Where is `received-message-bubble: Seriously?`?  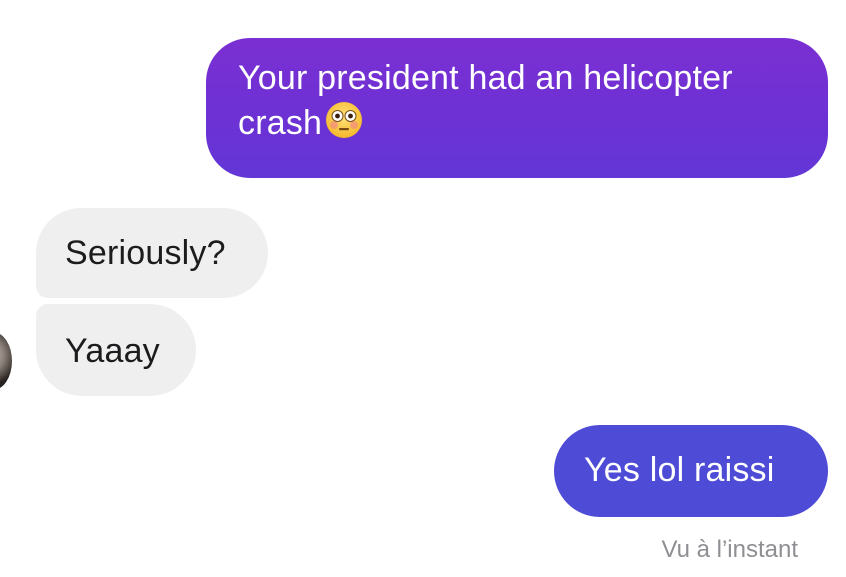 received-message-bubble: Seriously? is located at coordinates (152, 253).